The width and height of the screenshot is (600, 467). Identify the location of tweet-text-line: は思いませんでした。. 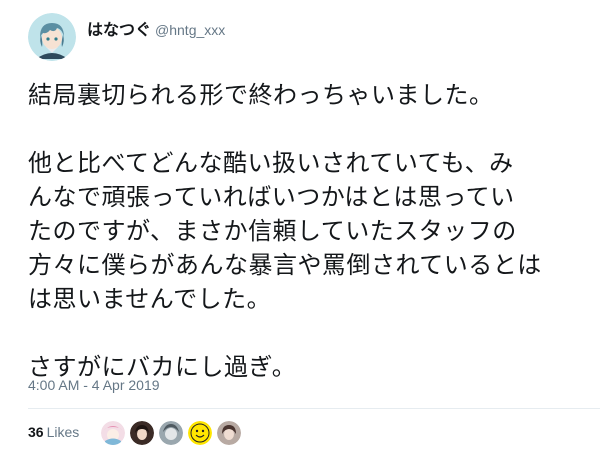
(150, 299).